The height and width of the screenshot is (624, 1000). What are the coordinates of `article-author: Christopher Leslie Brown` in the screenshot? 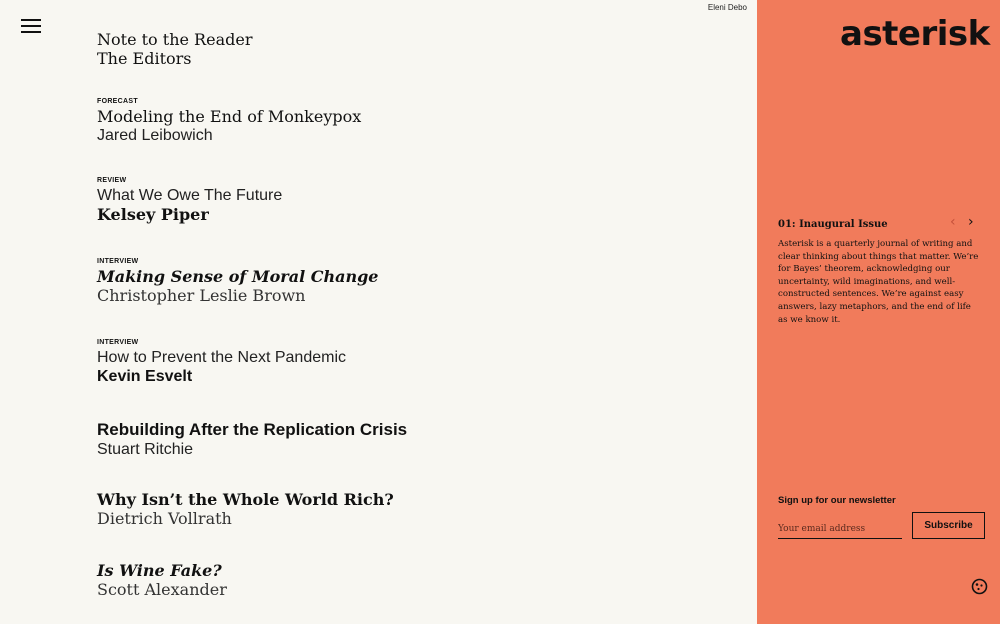 It's located at (397, 295).